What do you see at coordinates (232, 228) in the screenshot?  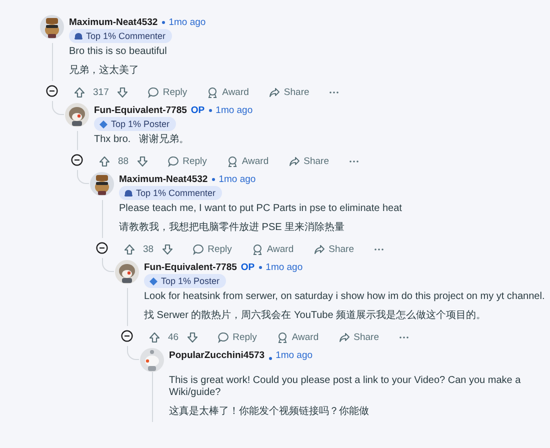 I see `comment-text: 请教教我，我想把电脑零件放进 PSE 里来消除热量` at bounding box center [232, 228].